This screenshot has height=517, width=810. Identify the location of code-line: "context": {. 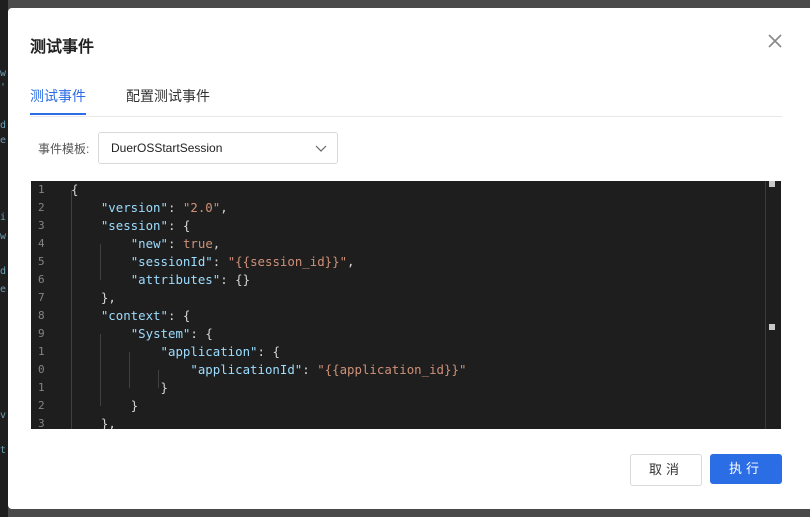
(145, 315).